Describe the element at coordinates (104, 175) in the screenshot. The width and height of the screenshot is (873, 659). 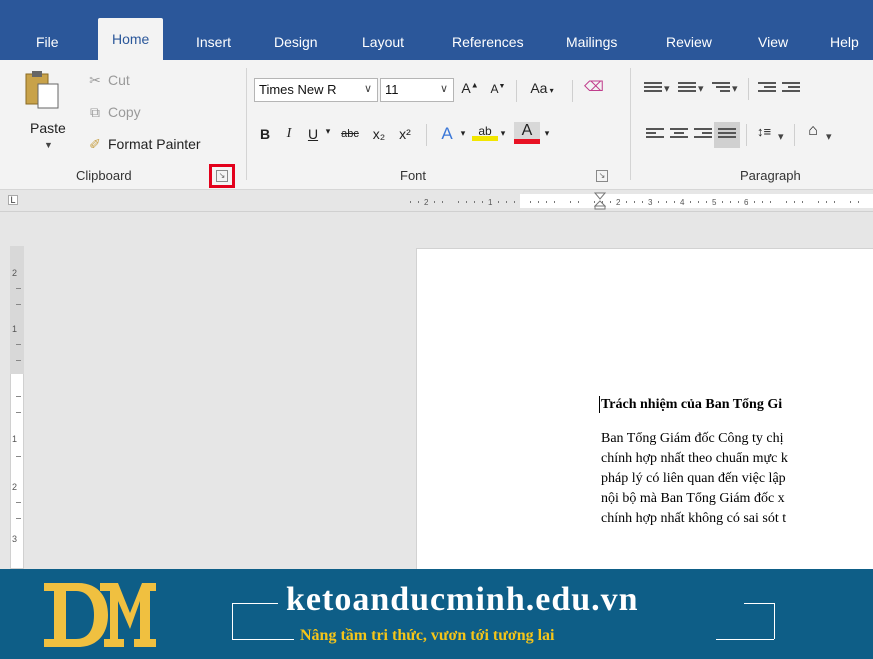
I see `clipboard-group-label: Clipboard` at that location.